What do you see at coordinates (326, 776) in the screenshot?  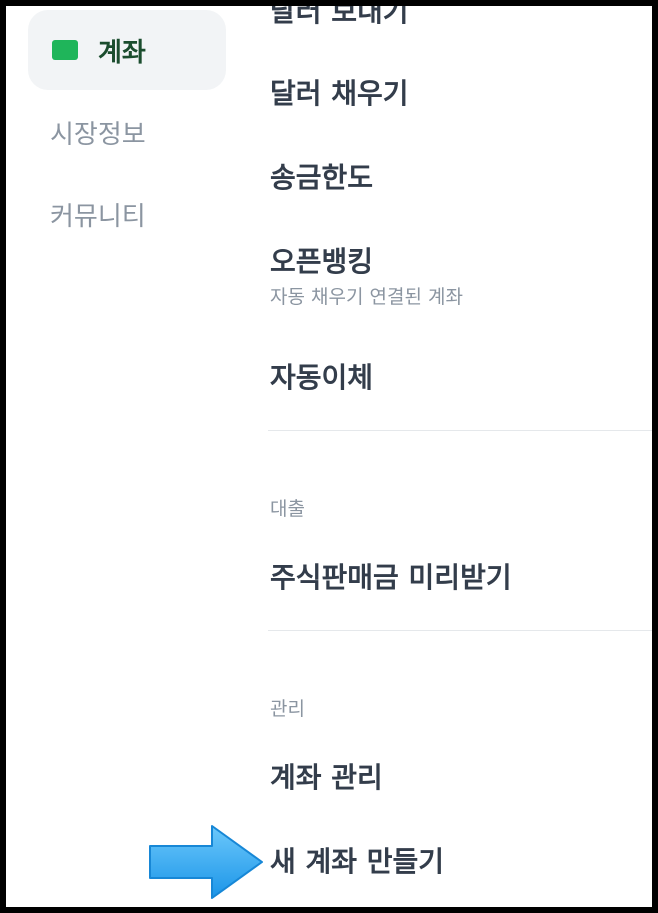 I see `menu-item-account-management: 계좌 관리` at bounding box center [326, 776].